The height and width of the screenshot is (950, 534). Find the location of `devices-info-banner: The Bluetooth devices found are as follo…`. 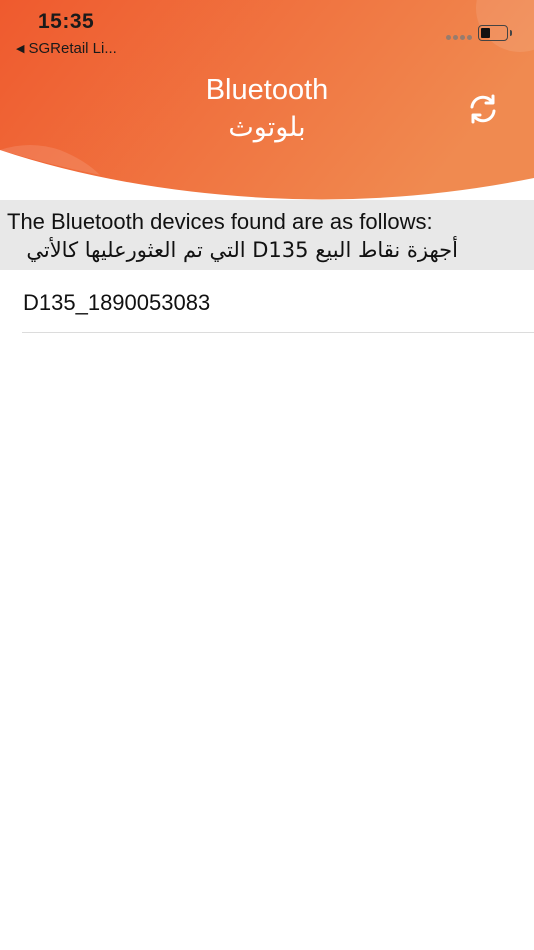

devices-info-banner: The Bluetooth devices found are as follo… is located at coordinates (267, 235).